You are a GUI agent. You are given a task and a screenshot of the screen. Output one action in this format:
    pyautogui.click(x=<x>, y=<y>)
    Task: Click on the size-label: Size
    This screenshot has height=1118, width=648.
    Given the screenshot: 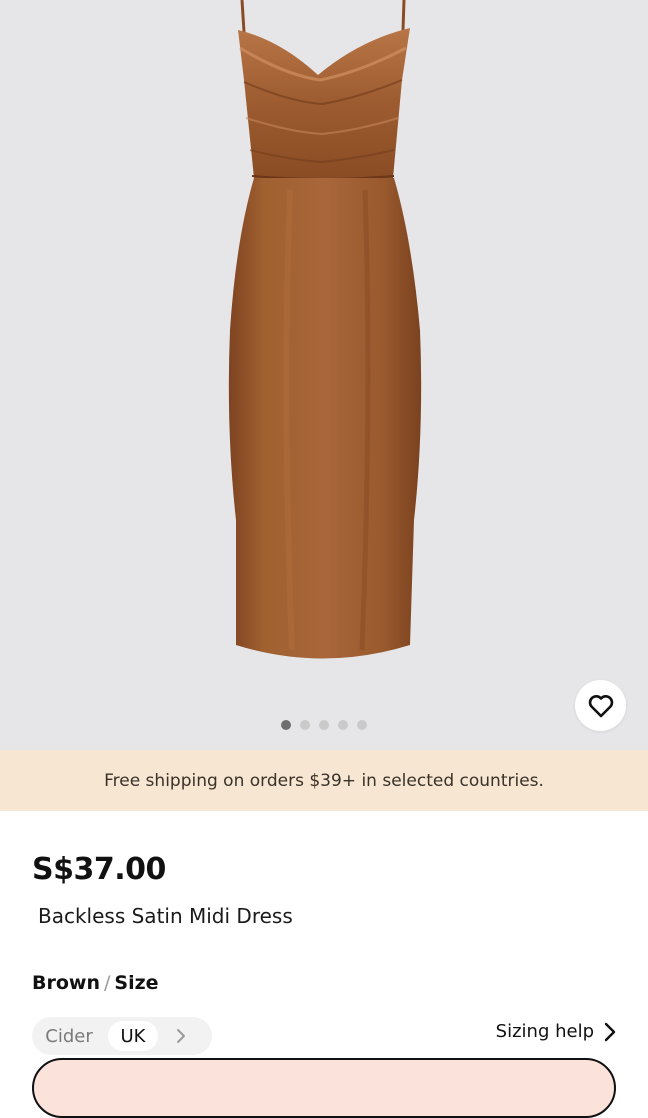 What is the action you would take?
    pyautogui.click(x=136, y=983)
    